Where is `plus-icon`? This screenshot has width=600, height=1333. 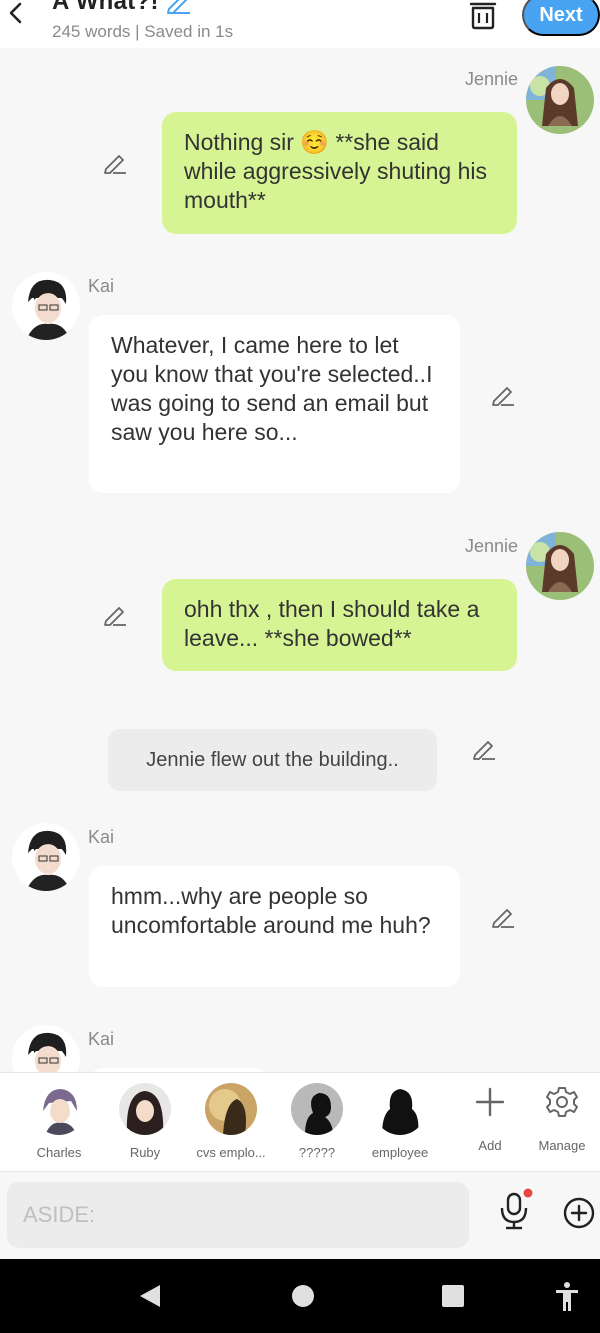
plus-icon is located at coordinates (490, 1102).